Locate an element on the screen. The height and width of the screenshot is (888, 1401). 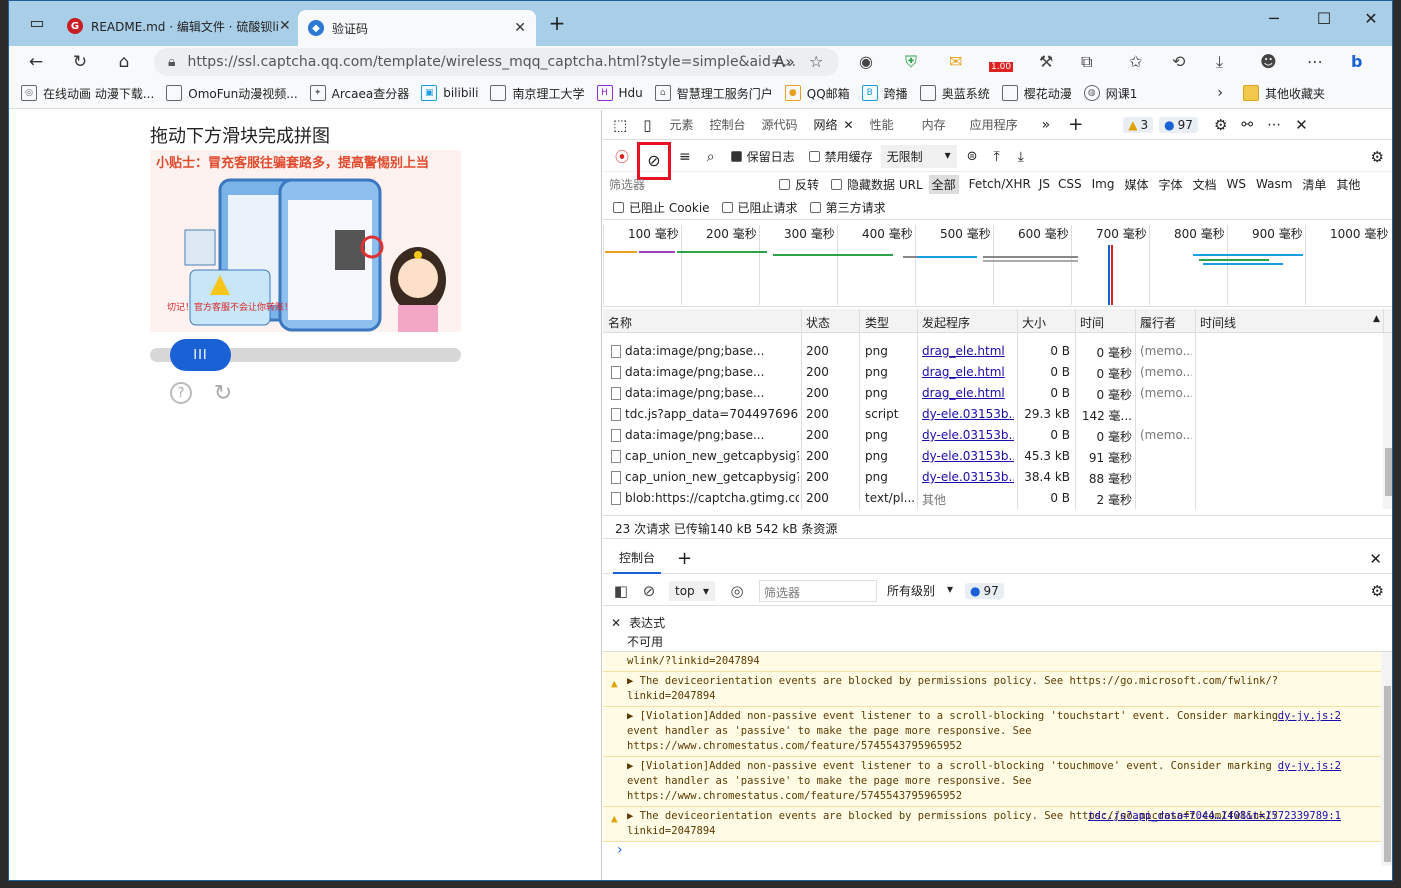
filter-type-js: JS is located at coordinates (1044, 184).